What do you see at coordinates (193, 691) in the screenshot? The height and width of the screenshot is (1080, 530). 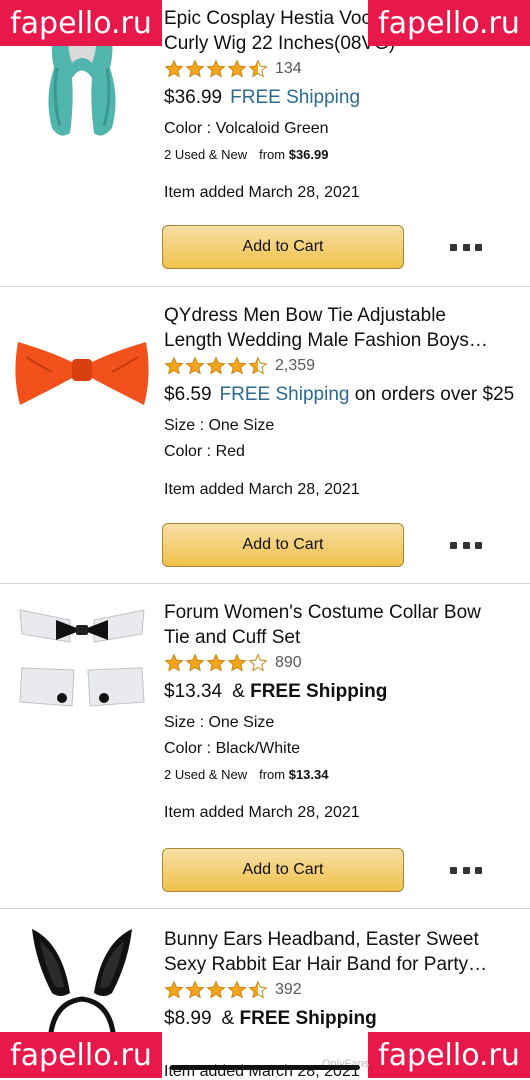 I see `price: $13.34` at bounding box center [193, 691].